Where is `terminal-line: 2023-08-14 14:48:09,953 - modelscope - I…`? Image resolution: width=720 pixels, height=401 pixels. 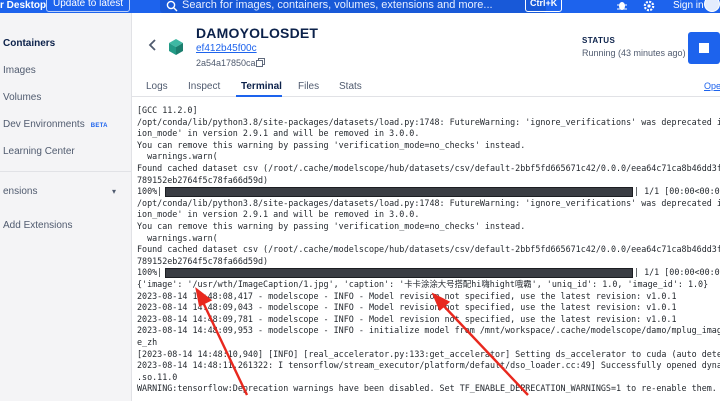 terminal-line: 2023-08-14 14:48:09,953 - modelscope - I… is located at coordinates (428, 330).